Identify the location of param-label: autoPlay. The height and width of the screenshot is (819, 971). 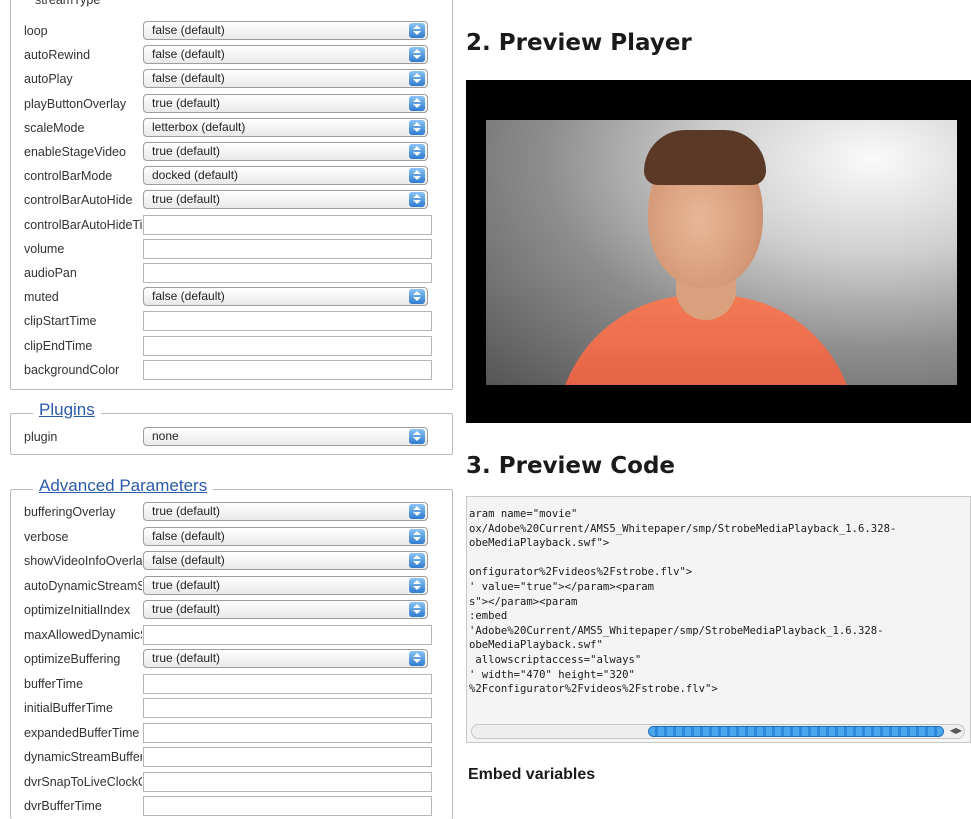
(48, 79).